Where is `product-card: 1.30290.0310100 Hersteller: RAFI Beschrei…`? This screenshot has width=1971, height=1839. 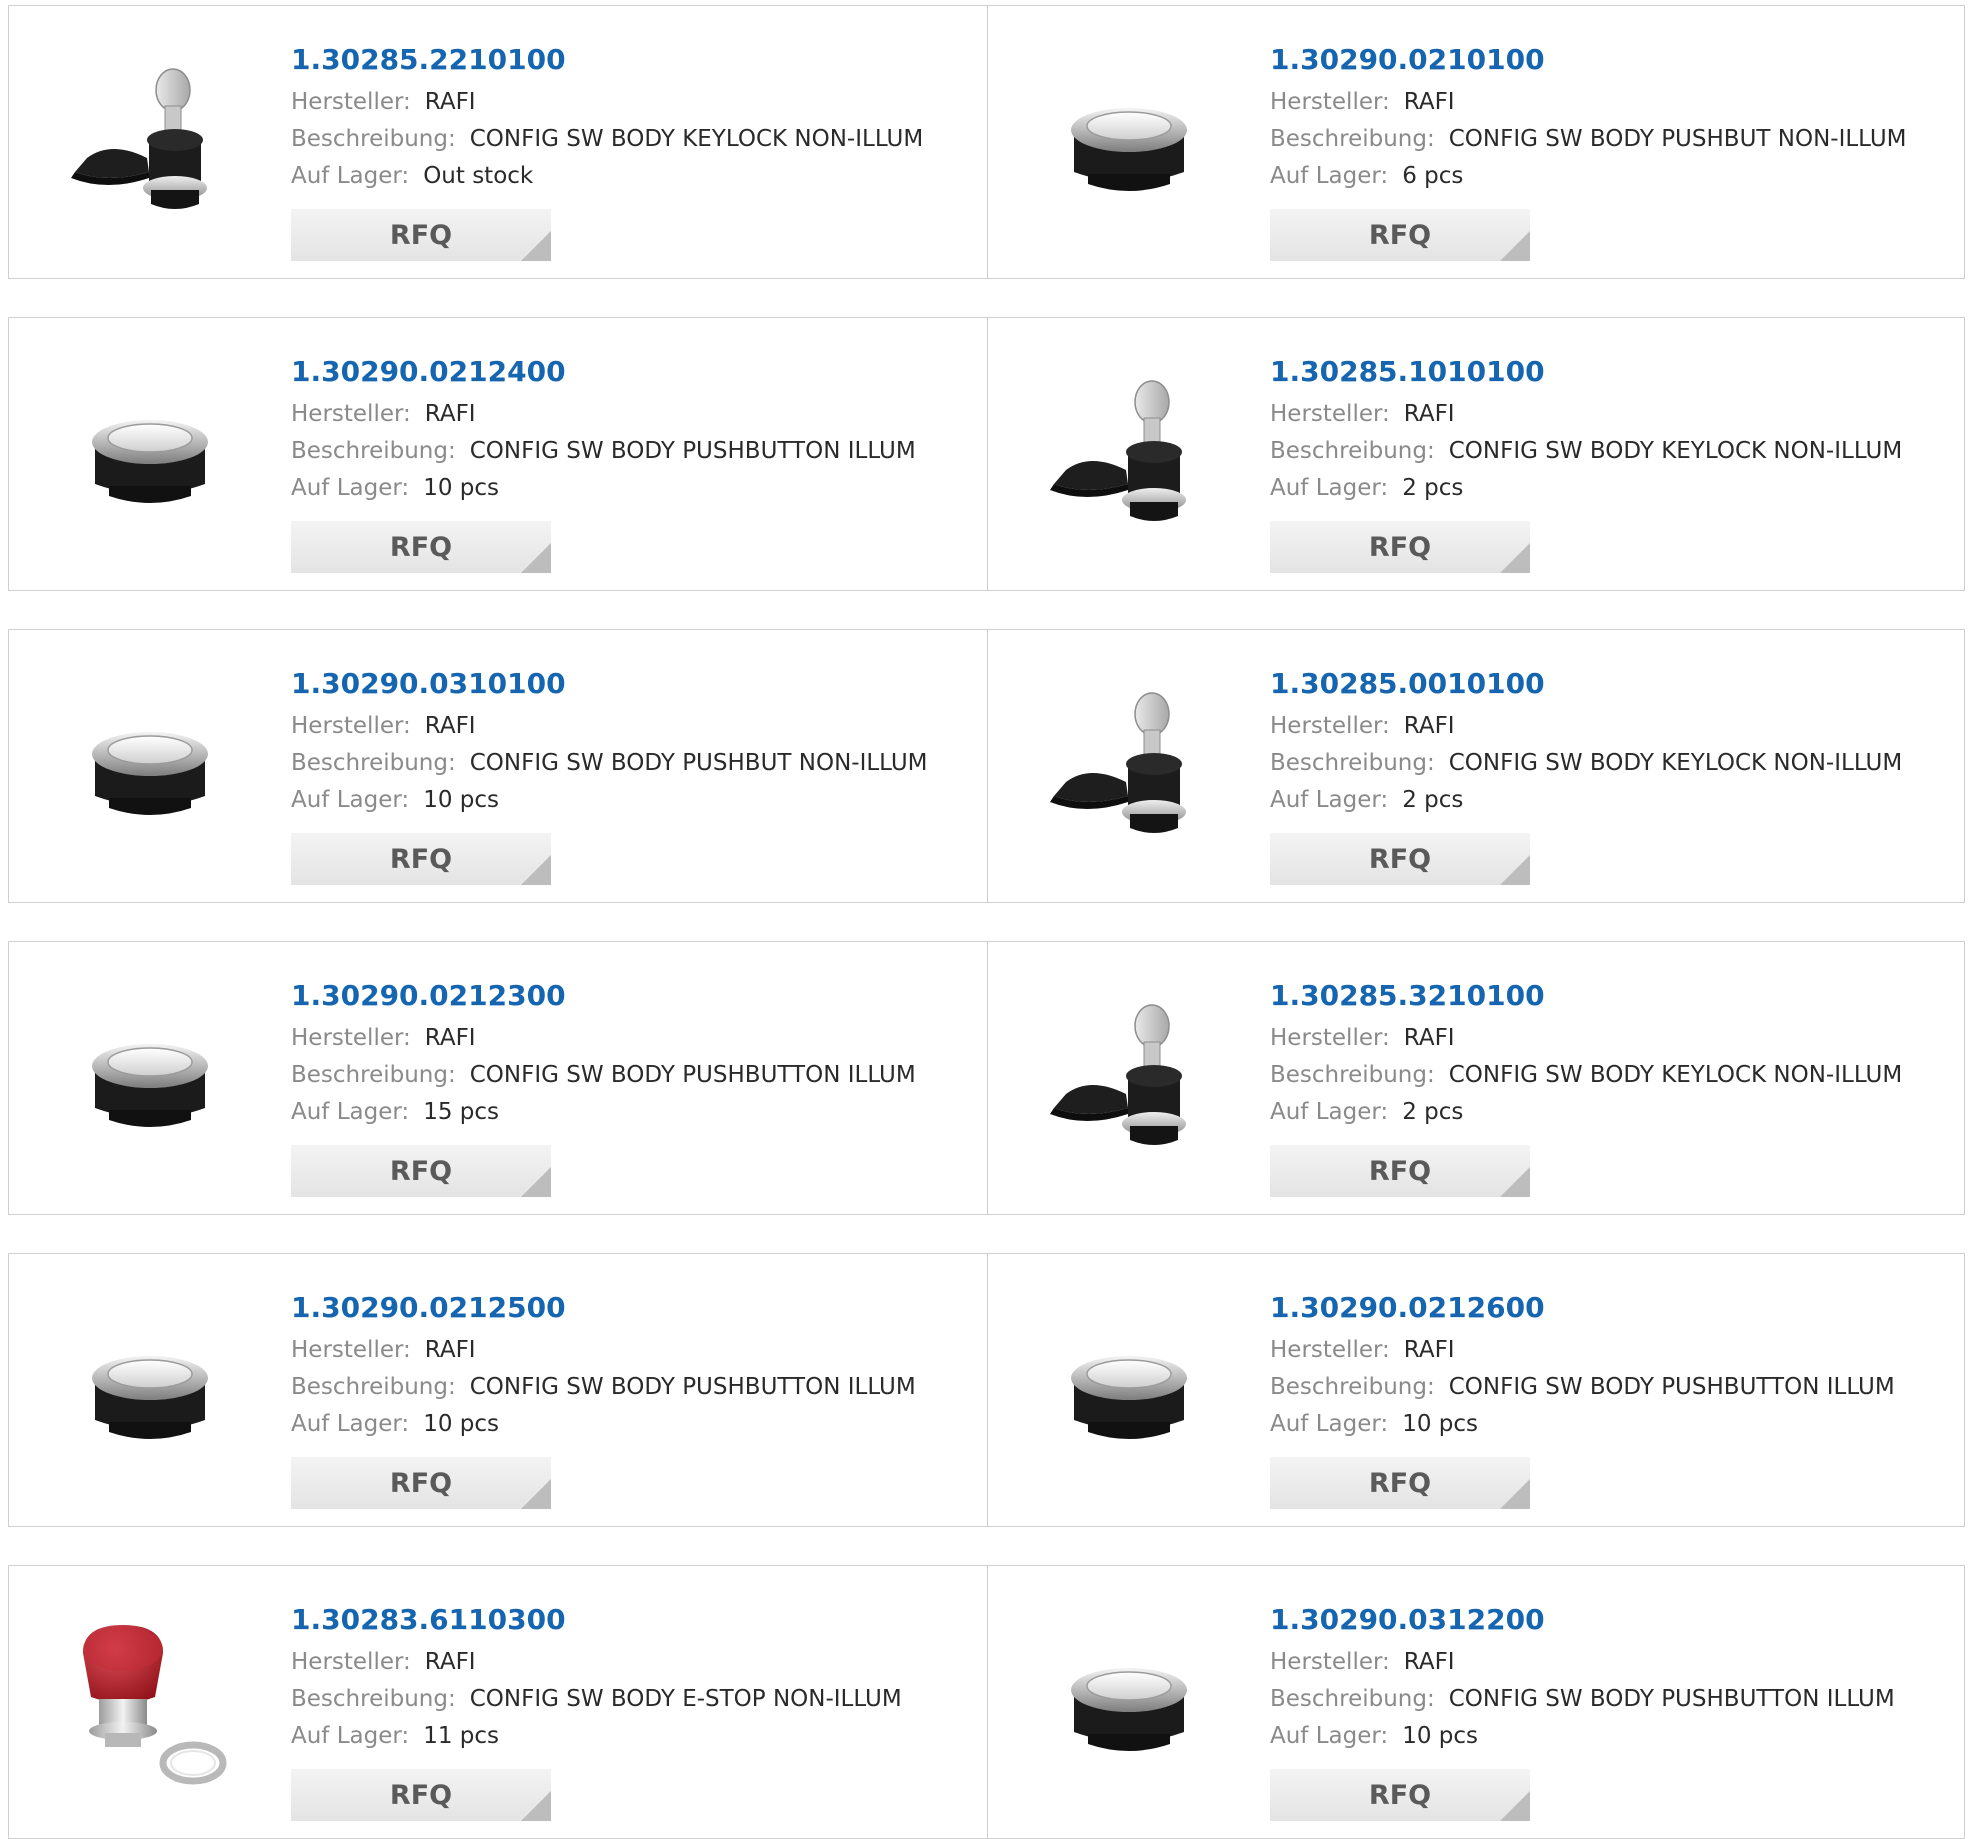
product-card: 1.30290.0310100 Hersteller: RAFI Beschrei… is located at coordinates (498, 766).